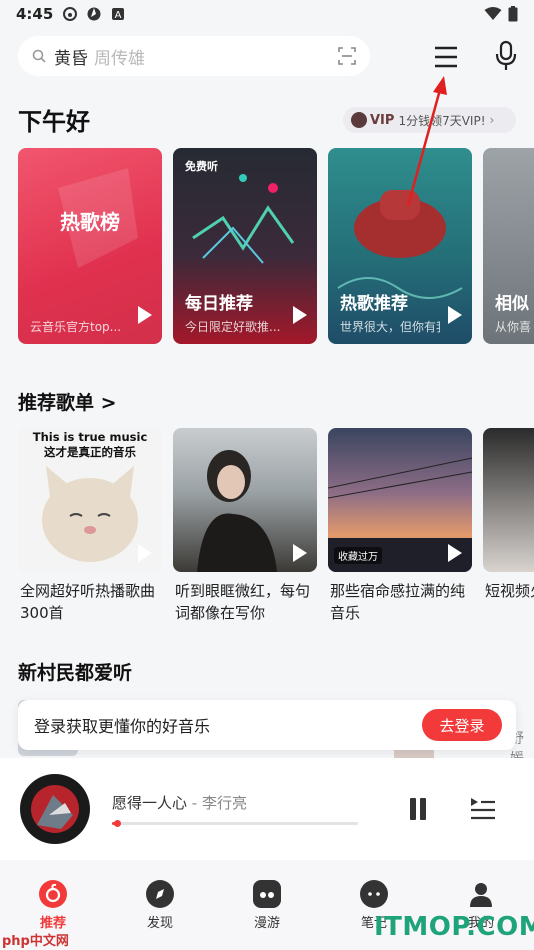 This screenshot has width=534, height=950. Describe the element at coordinates (454, 927) in the screenshot. I see `watermark-itmop: ITMOP.COM` at that location.